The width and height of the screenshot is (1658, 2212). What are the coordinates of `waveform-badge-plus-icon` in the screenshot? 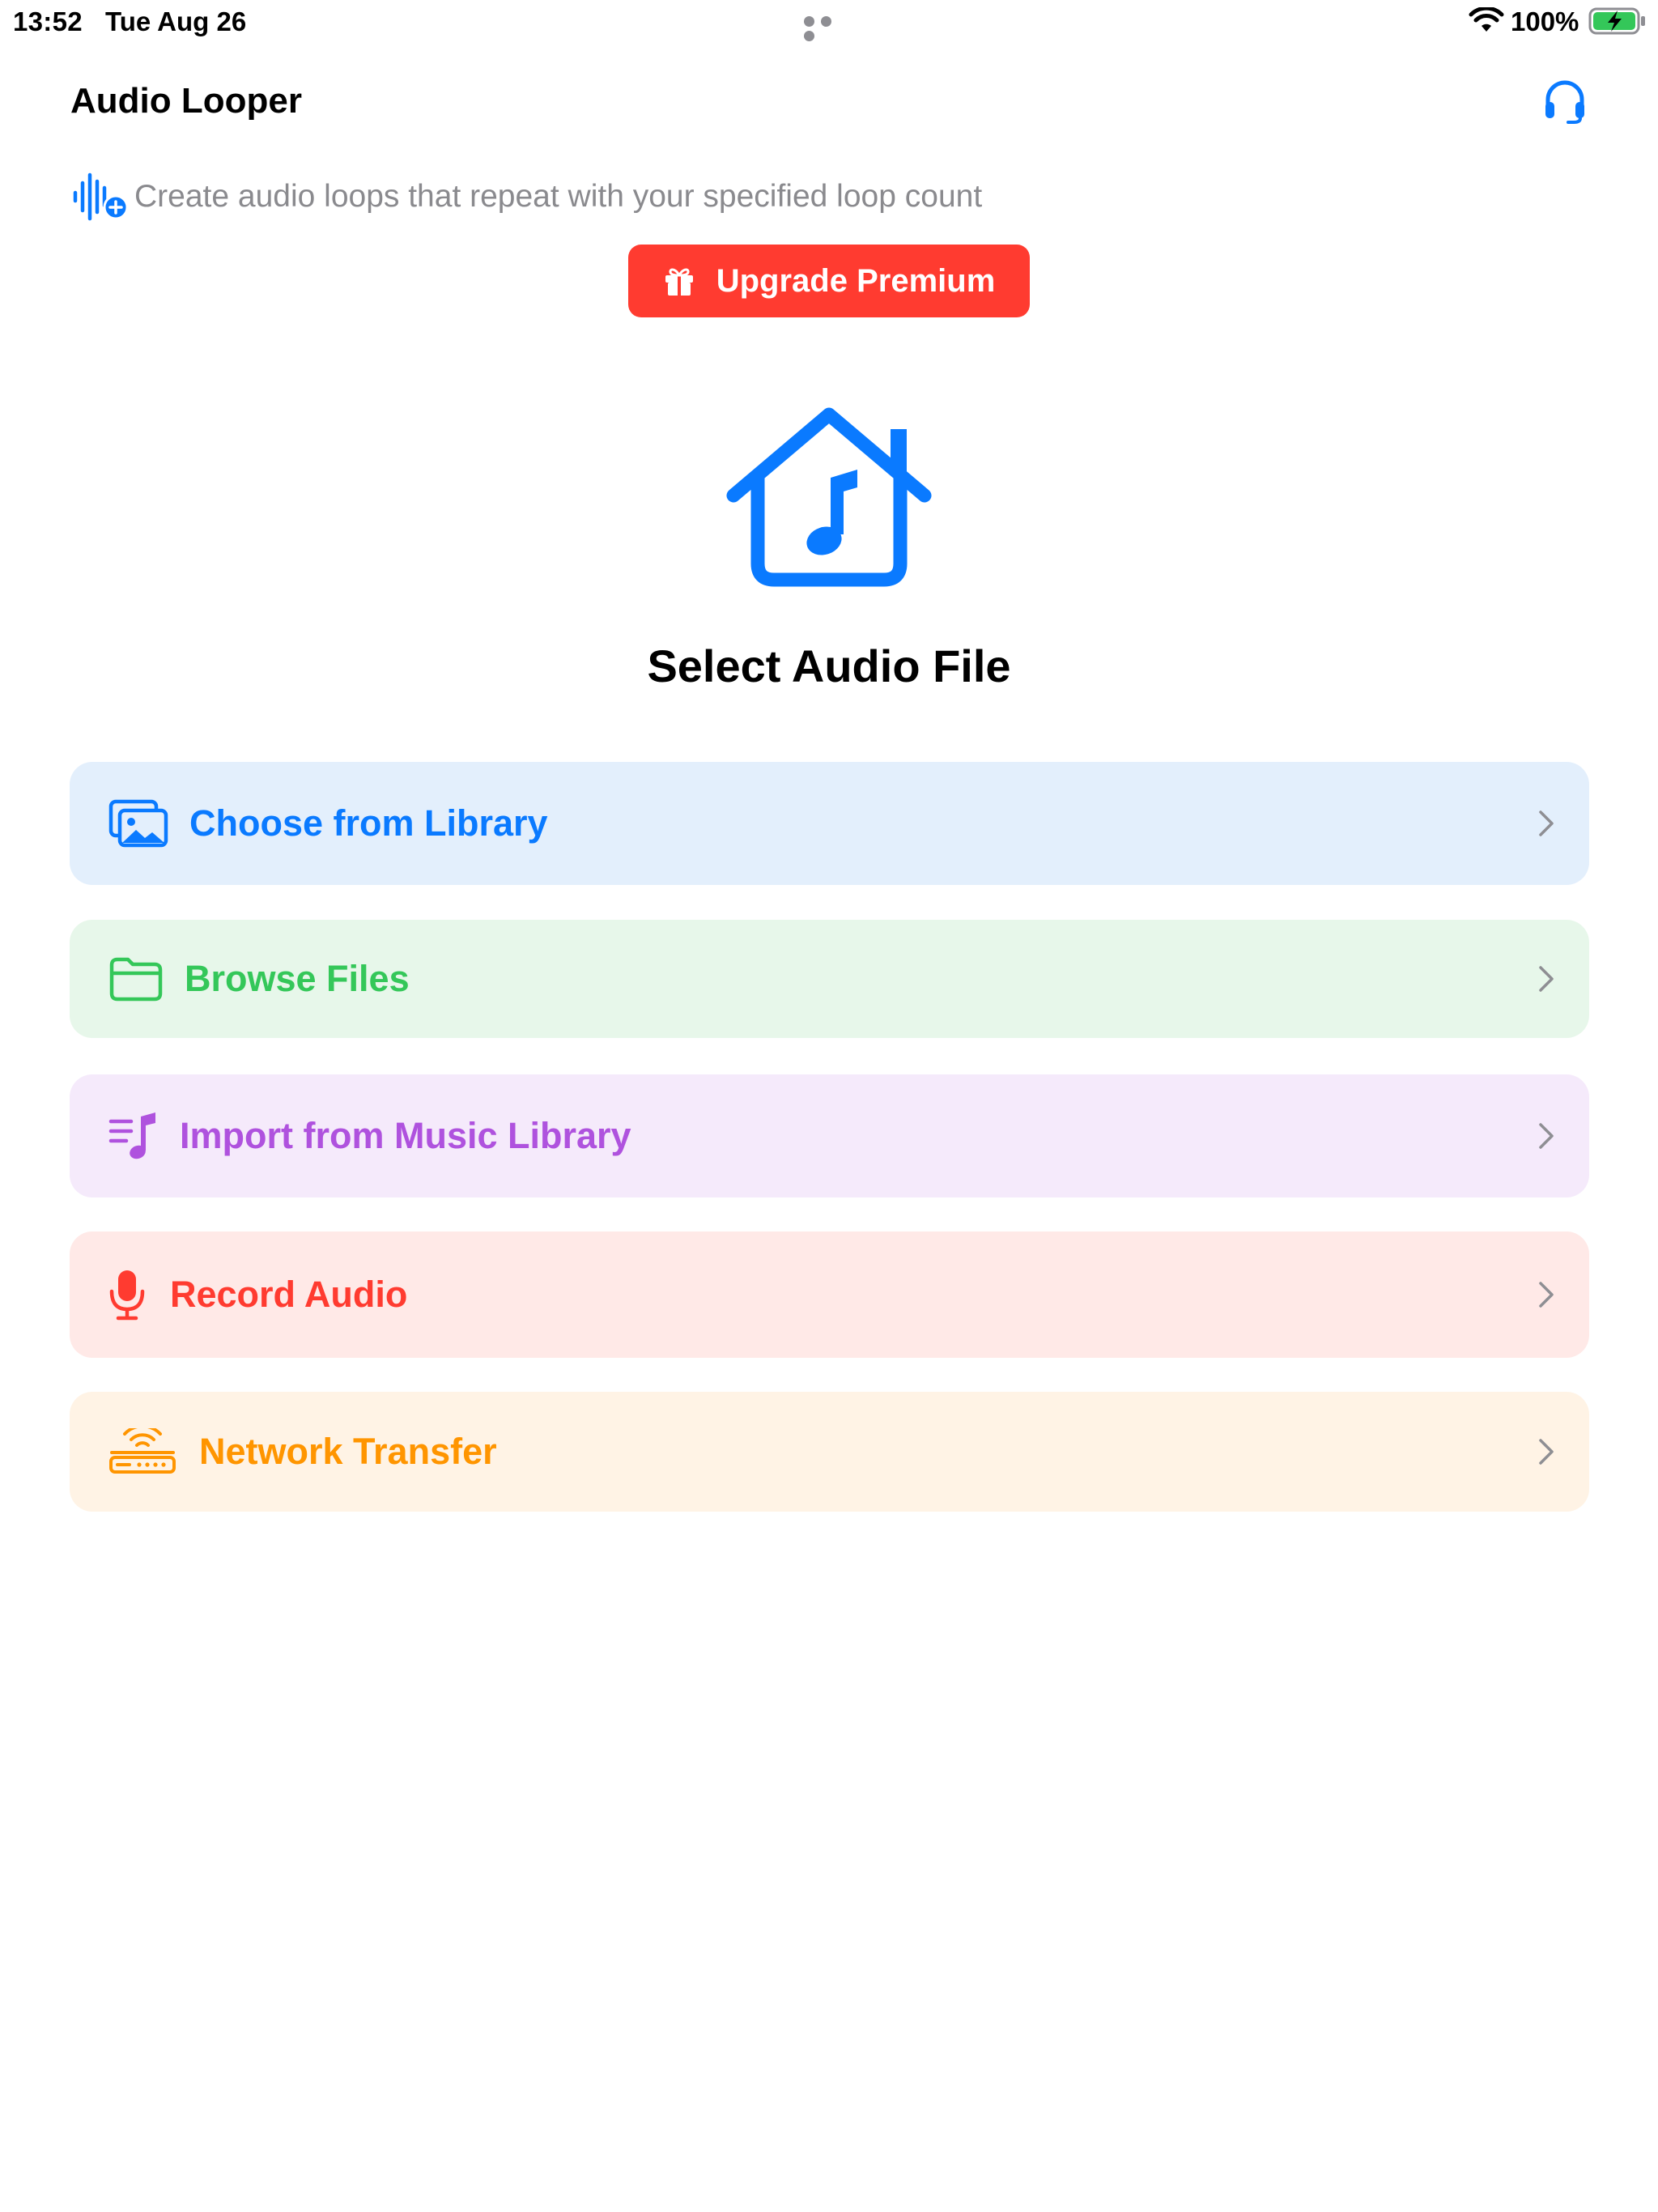 It's located at (101, 197).